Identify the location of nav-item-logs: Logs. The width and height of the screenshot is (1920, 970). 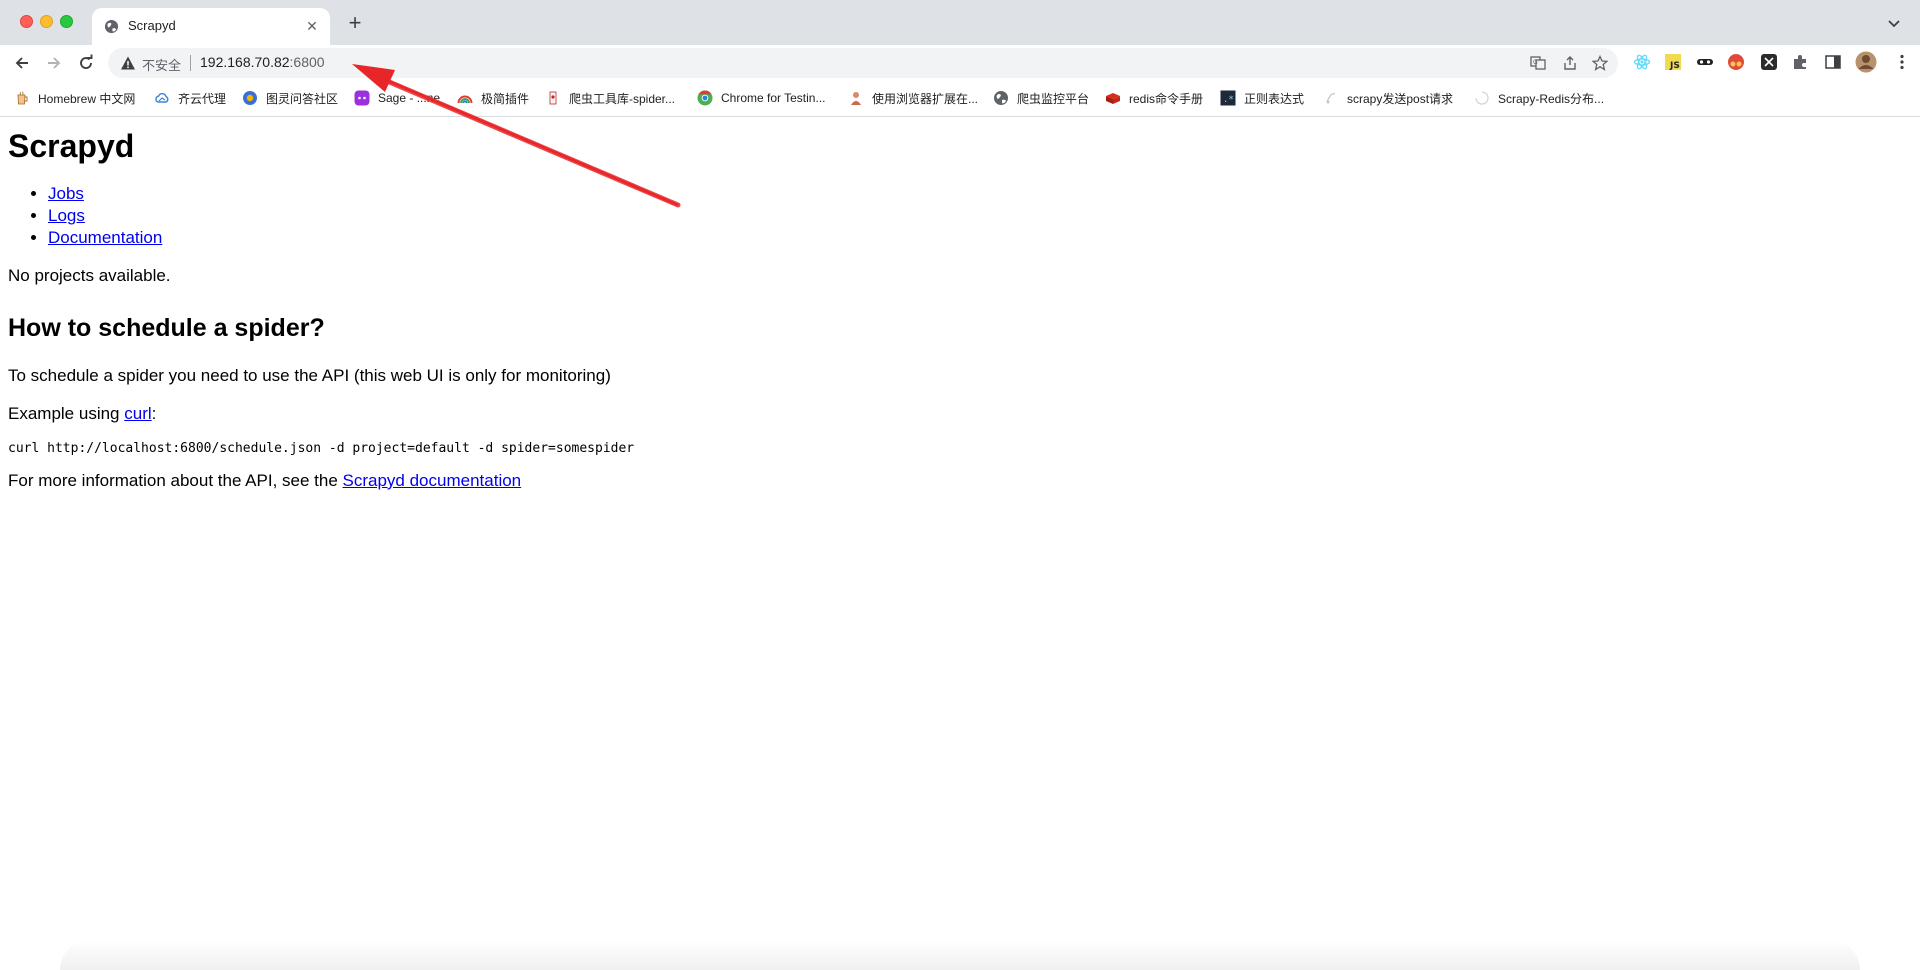
(980, 216).